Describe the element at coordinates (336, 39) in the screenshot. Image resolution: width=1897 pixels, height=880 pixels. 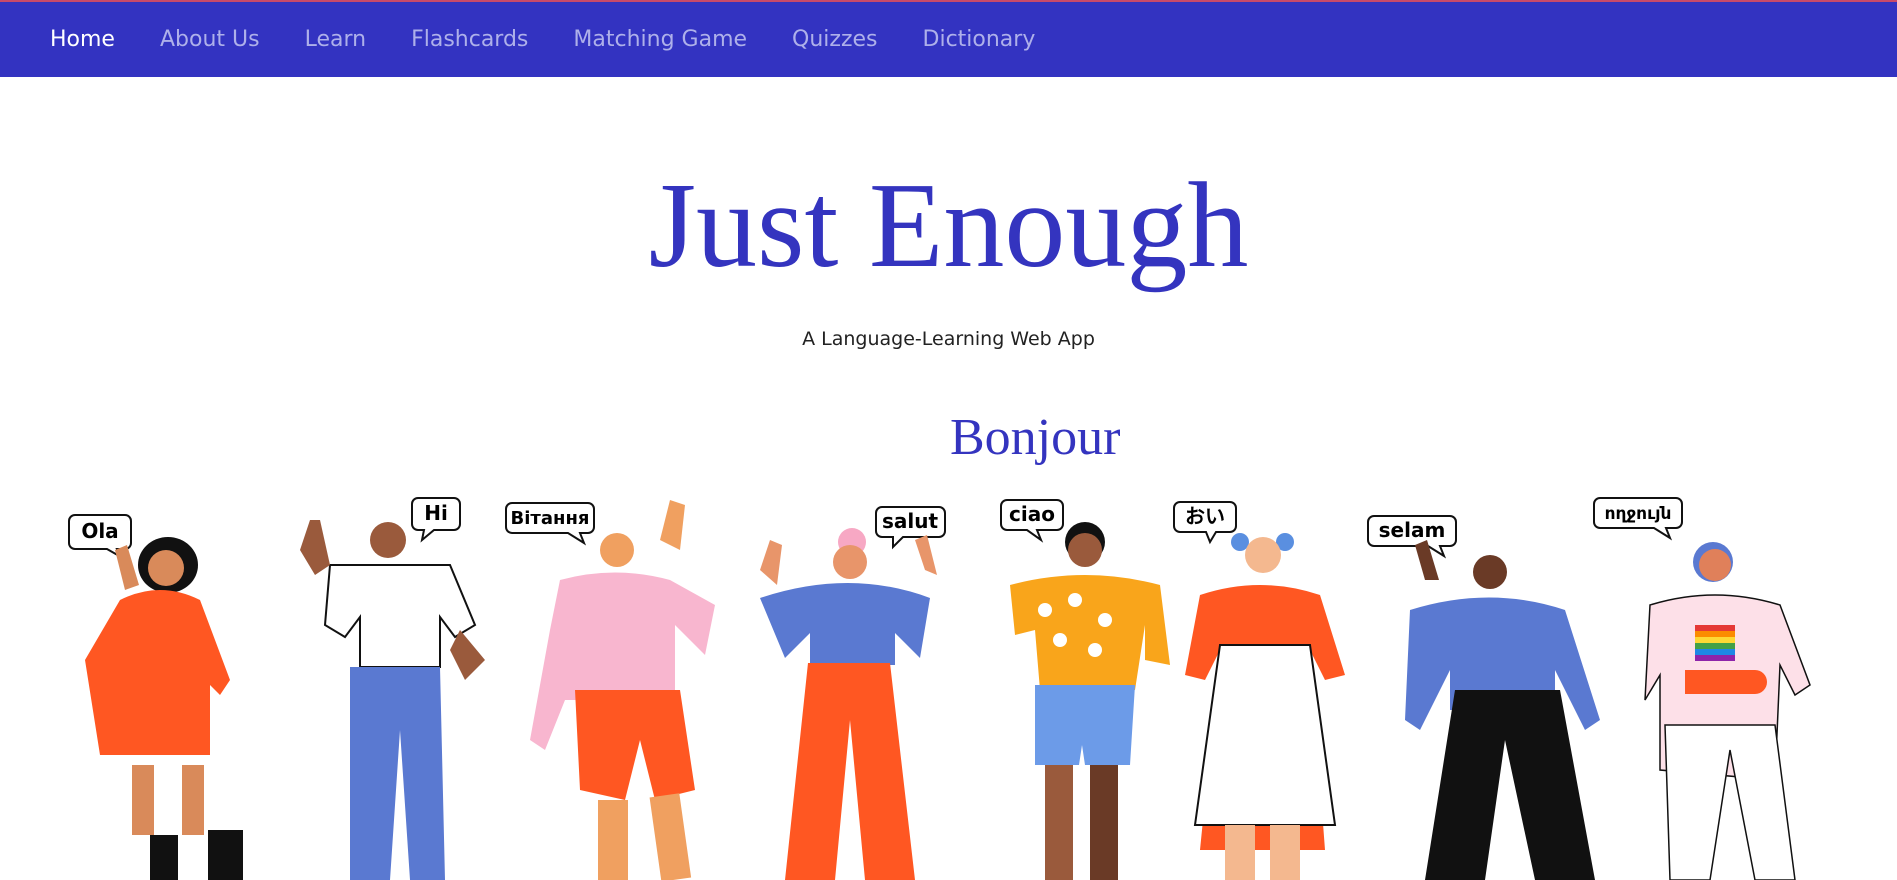
I see `nav-learn-link: Learn` at that location.